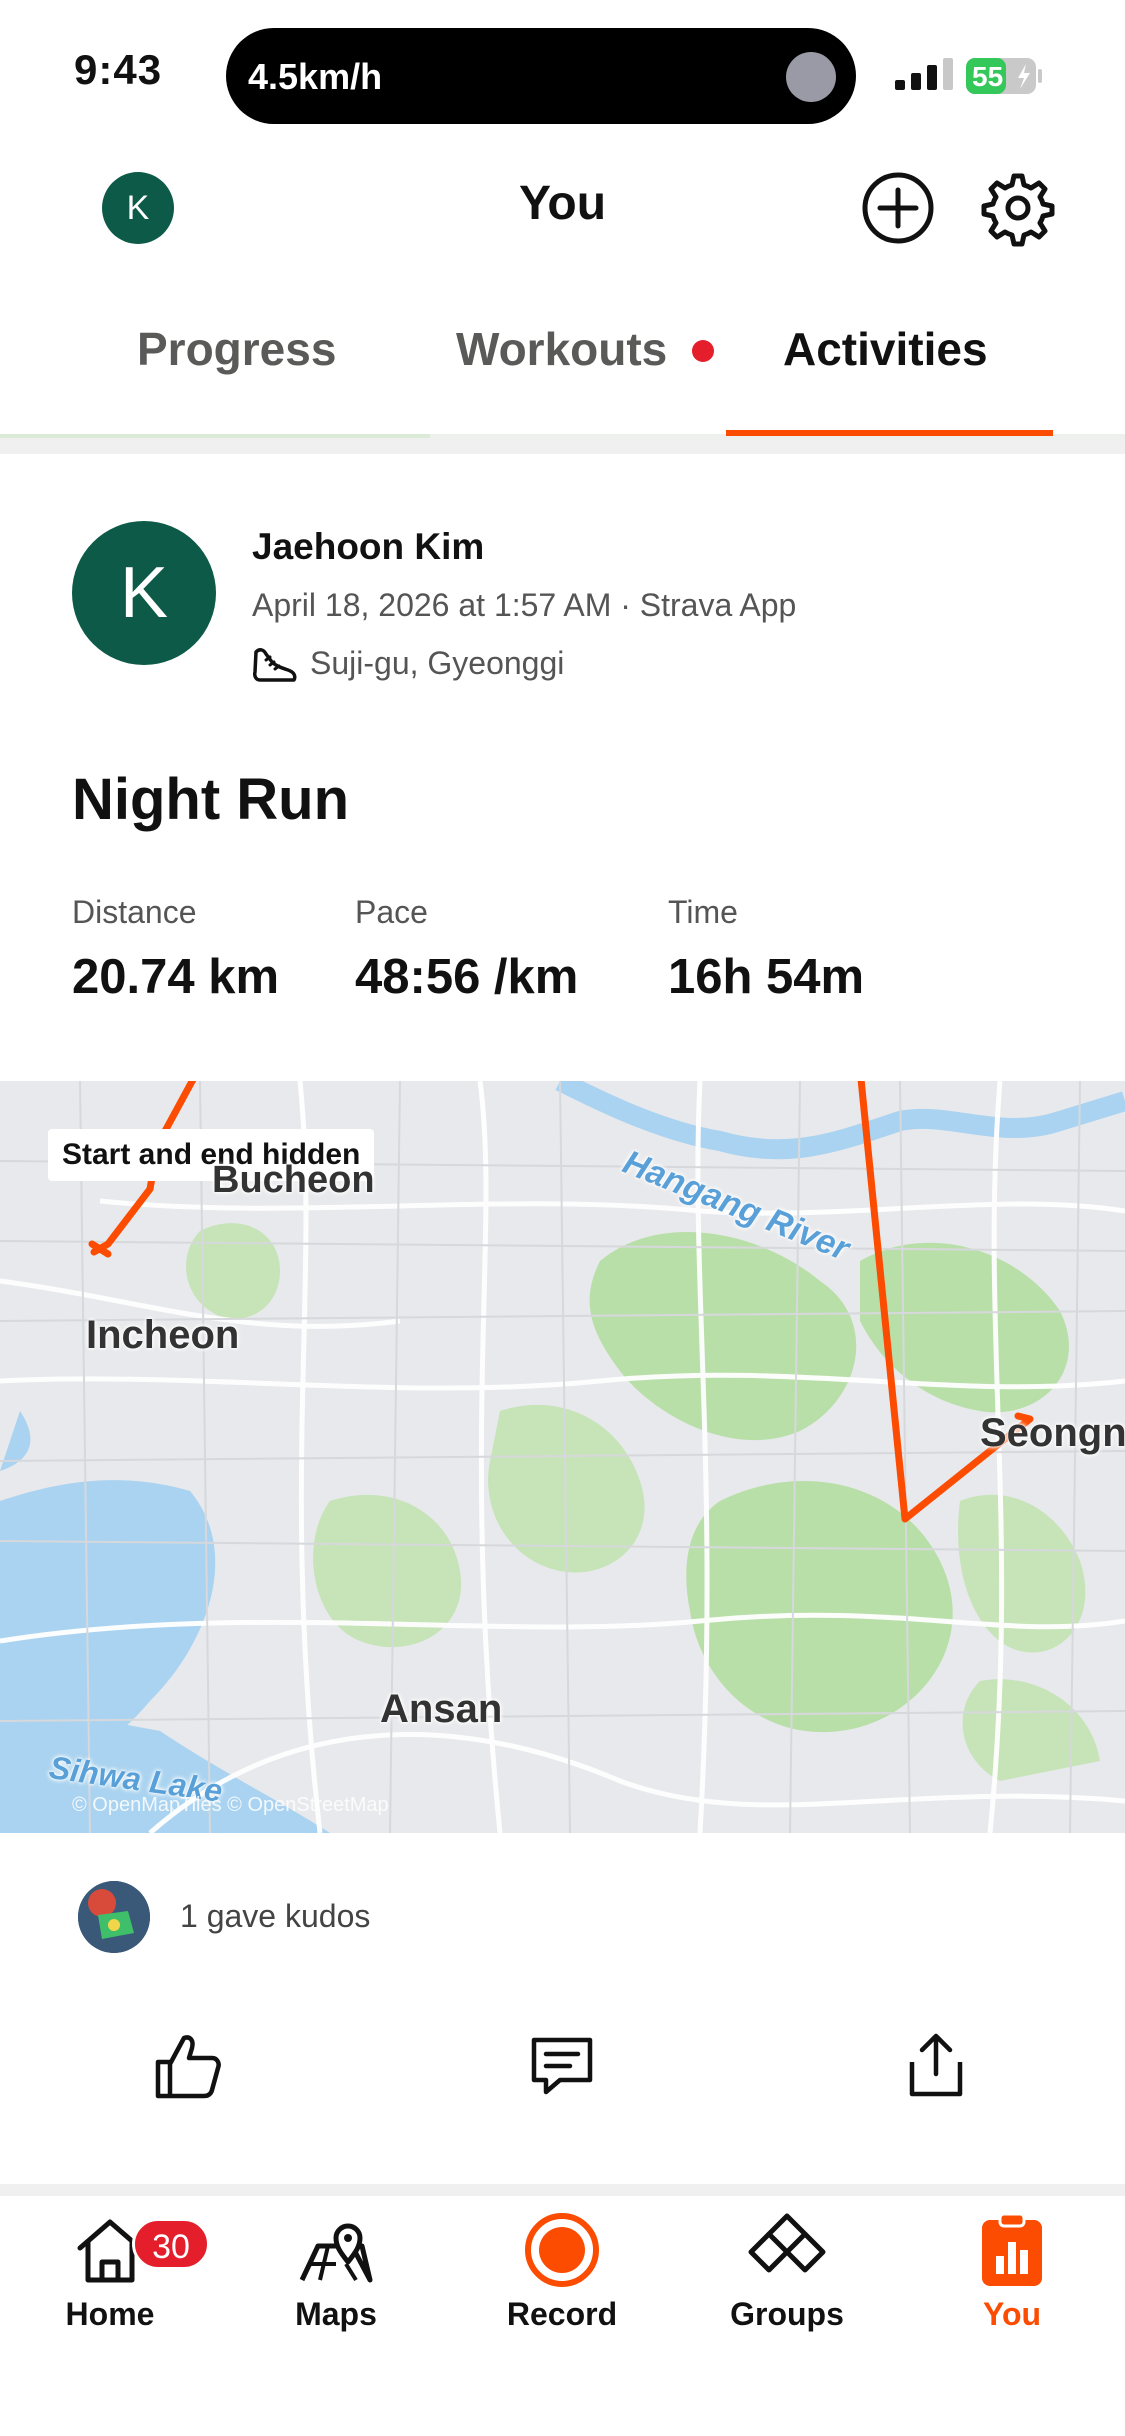 The image size is (1125, 2436). What do you see at coordinates (118, 69) in the screenshot?
I see `status-time: 9:43` at bounding box center [118, 69].